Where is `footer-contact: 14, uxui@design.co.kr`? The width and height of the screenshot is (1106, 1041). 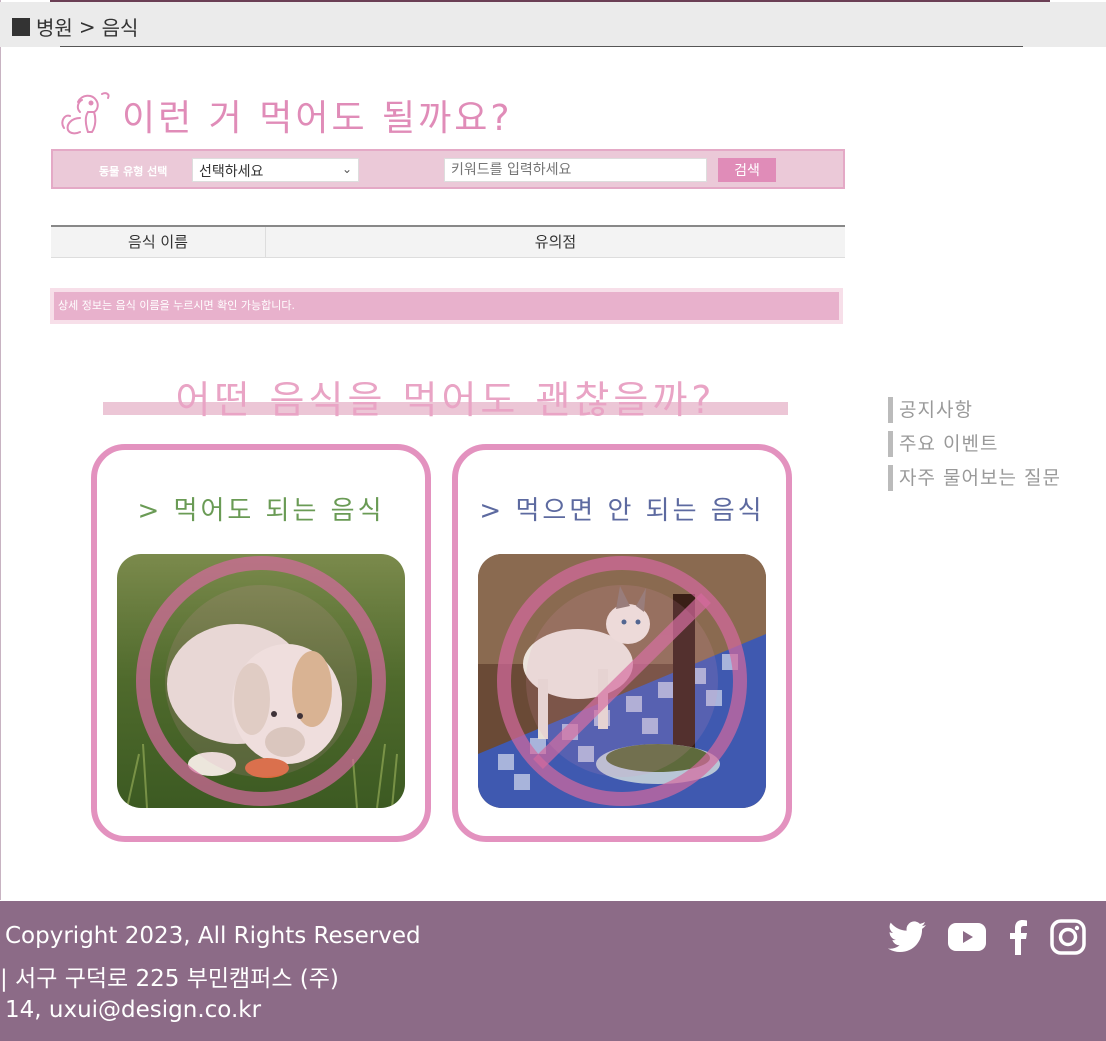
footer-contact: 14, uxui@design.co.kr is located at coordinates (133, 1010).